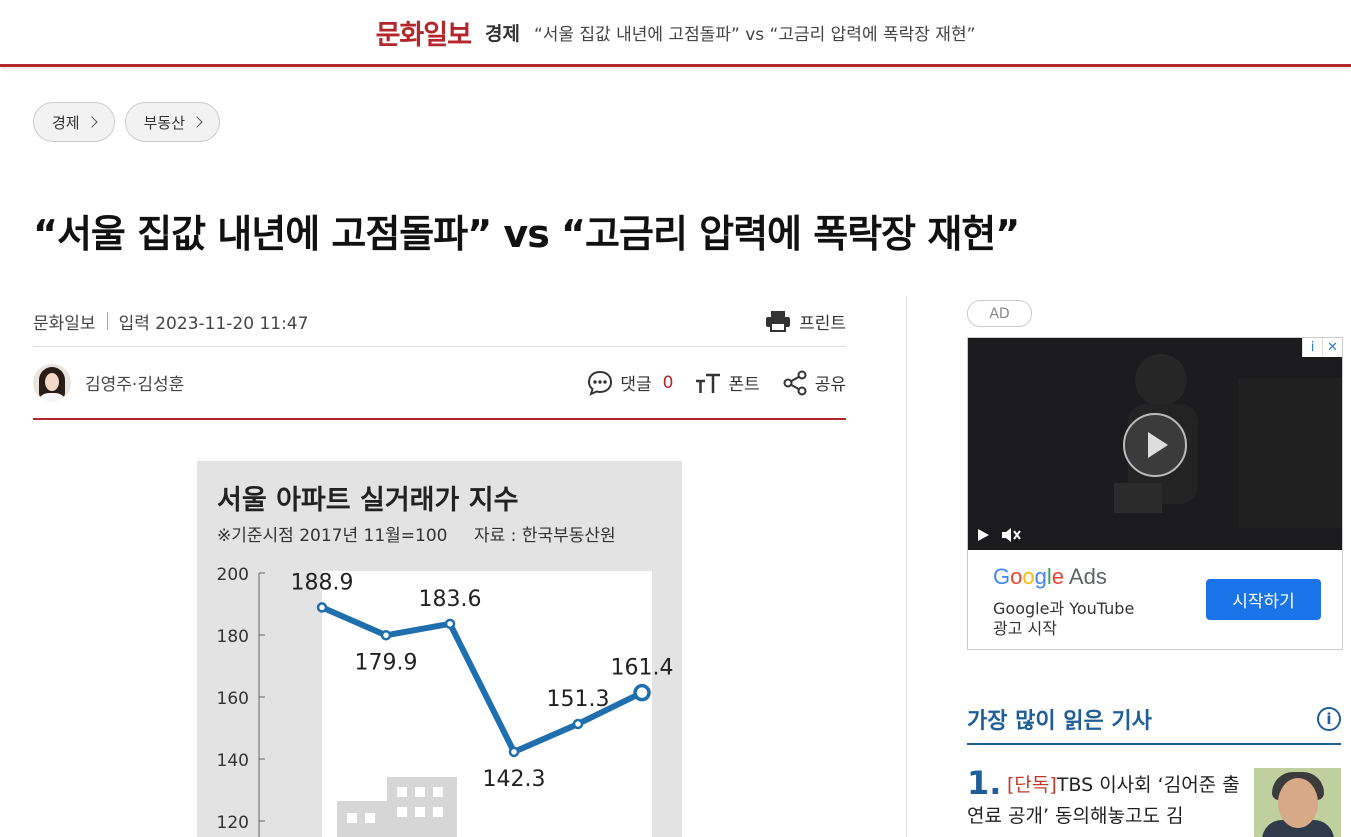 The width and height of the screenshot is (1351, 837). I want to click on font-size-icon, so click(708, 383).